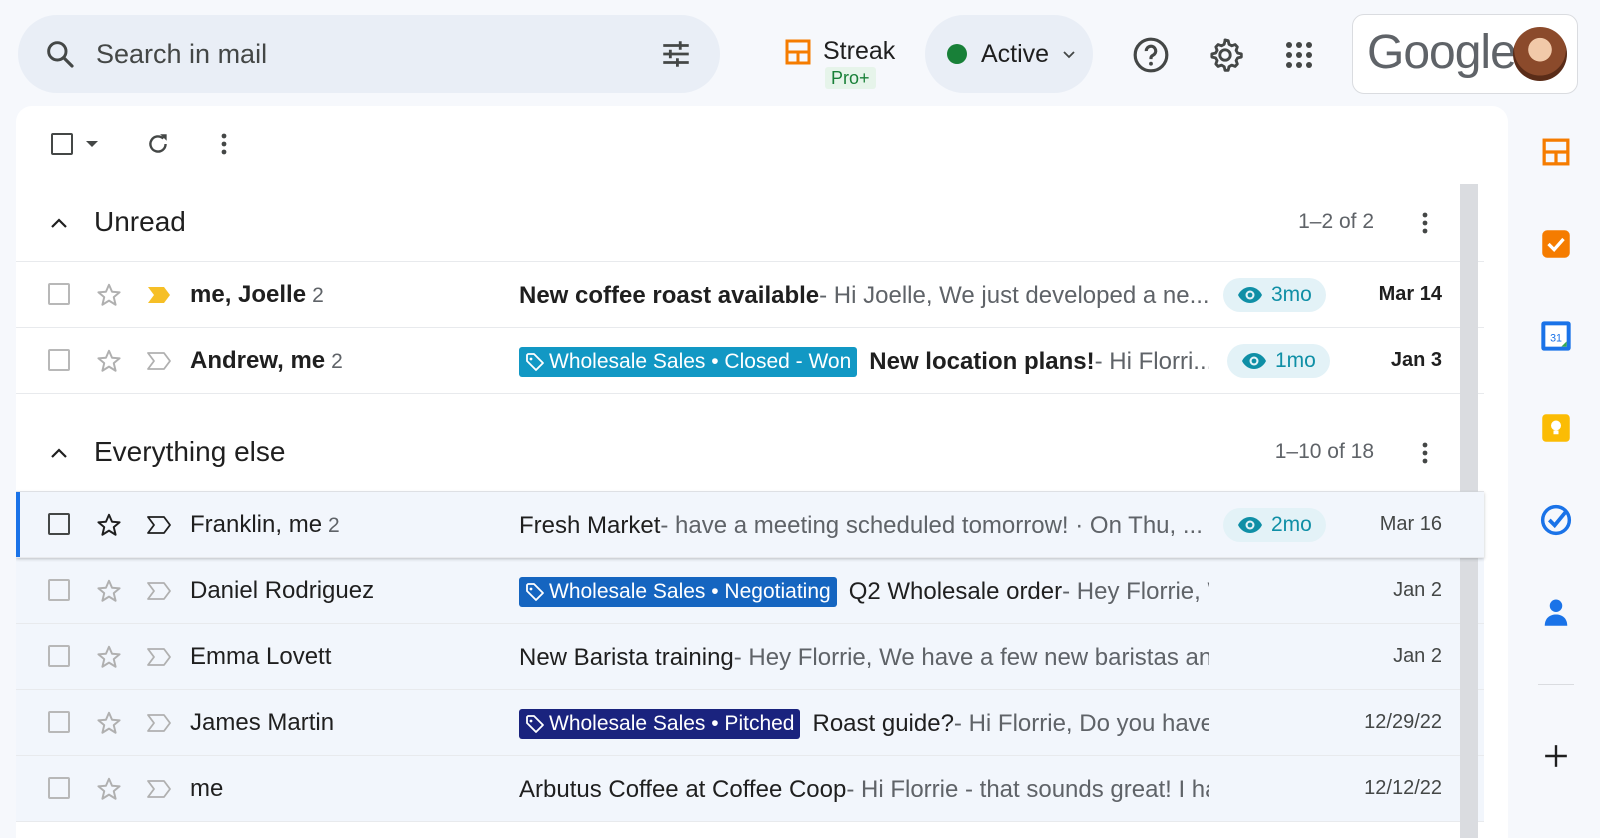  I want to click on streak-box-tag: Wholesale Sales • Negotiating, so click(678, 592).